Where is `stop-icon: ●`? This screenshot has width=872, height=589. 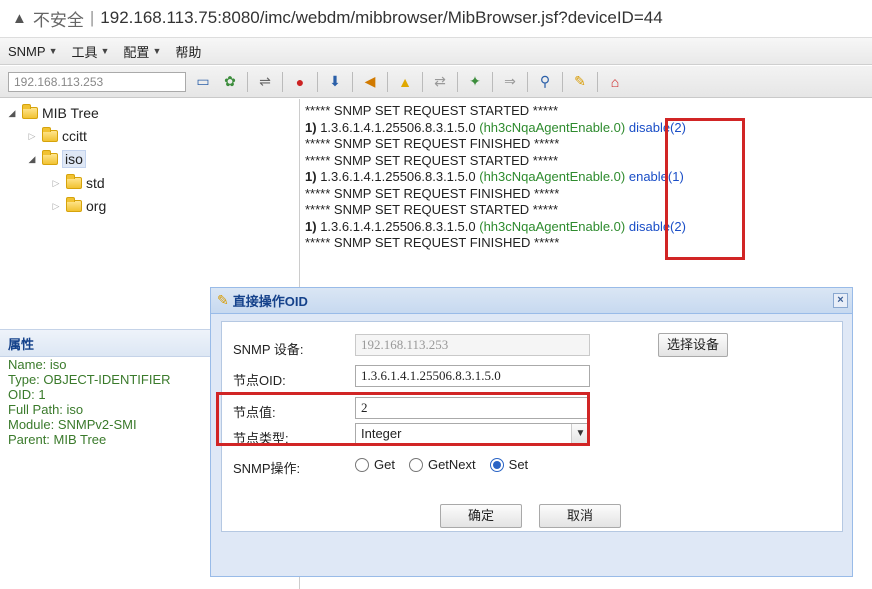
stop-icon: ● is located at coordinates (300, 82).